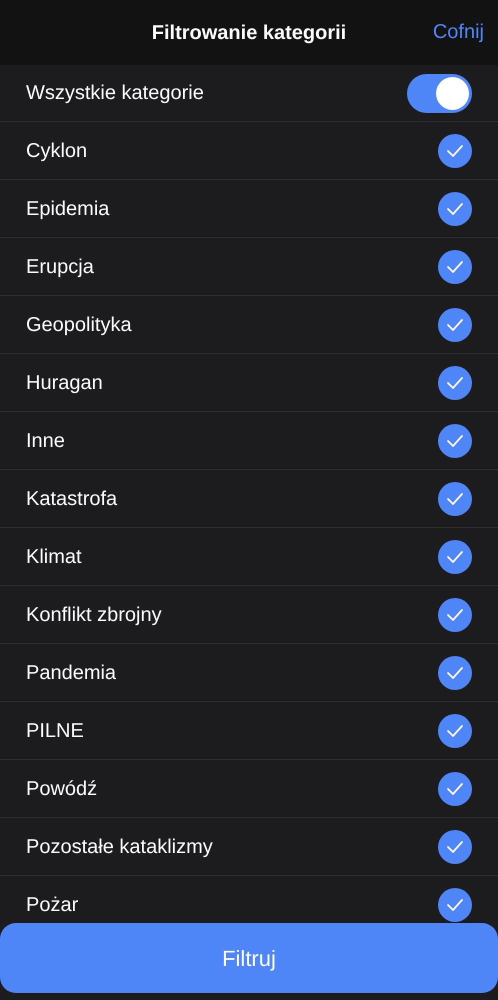 This screenshot has height=1000, width=498. Describe the element at coordinates (55, 731) in the screenshot. I see `category-label: PILNE` at that location.